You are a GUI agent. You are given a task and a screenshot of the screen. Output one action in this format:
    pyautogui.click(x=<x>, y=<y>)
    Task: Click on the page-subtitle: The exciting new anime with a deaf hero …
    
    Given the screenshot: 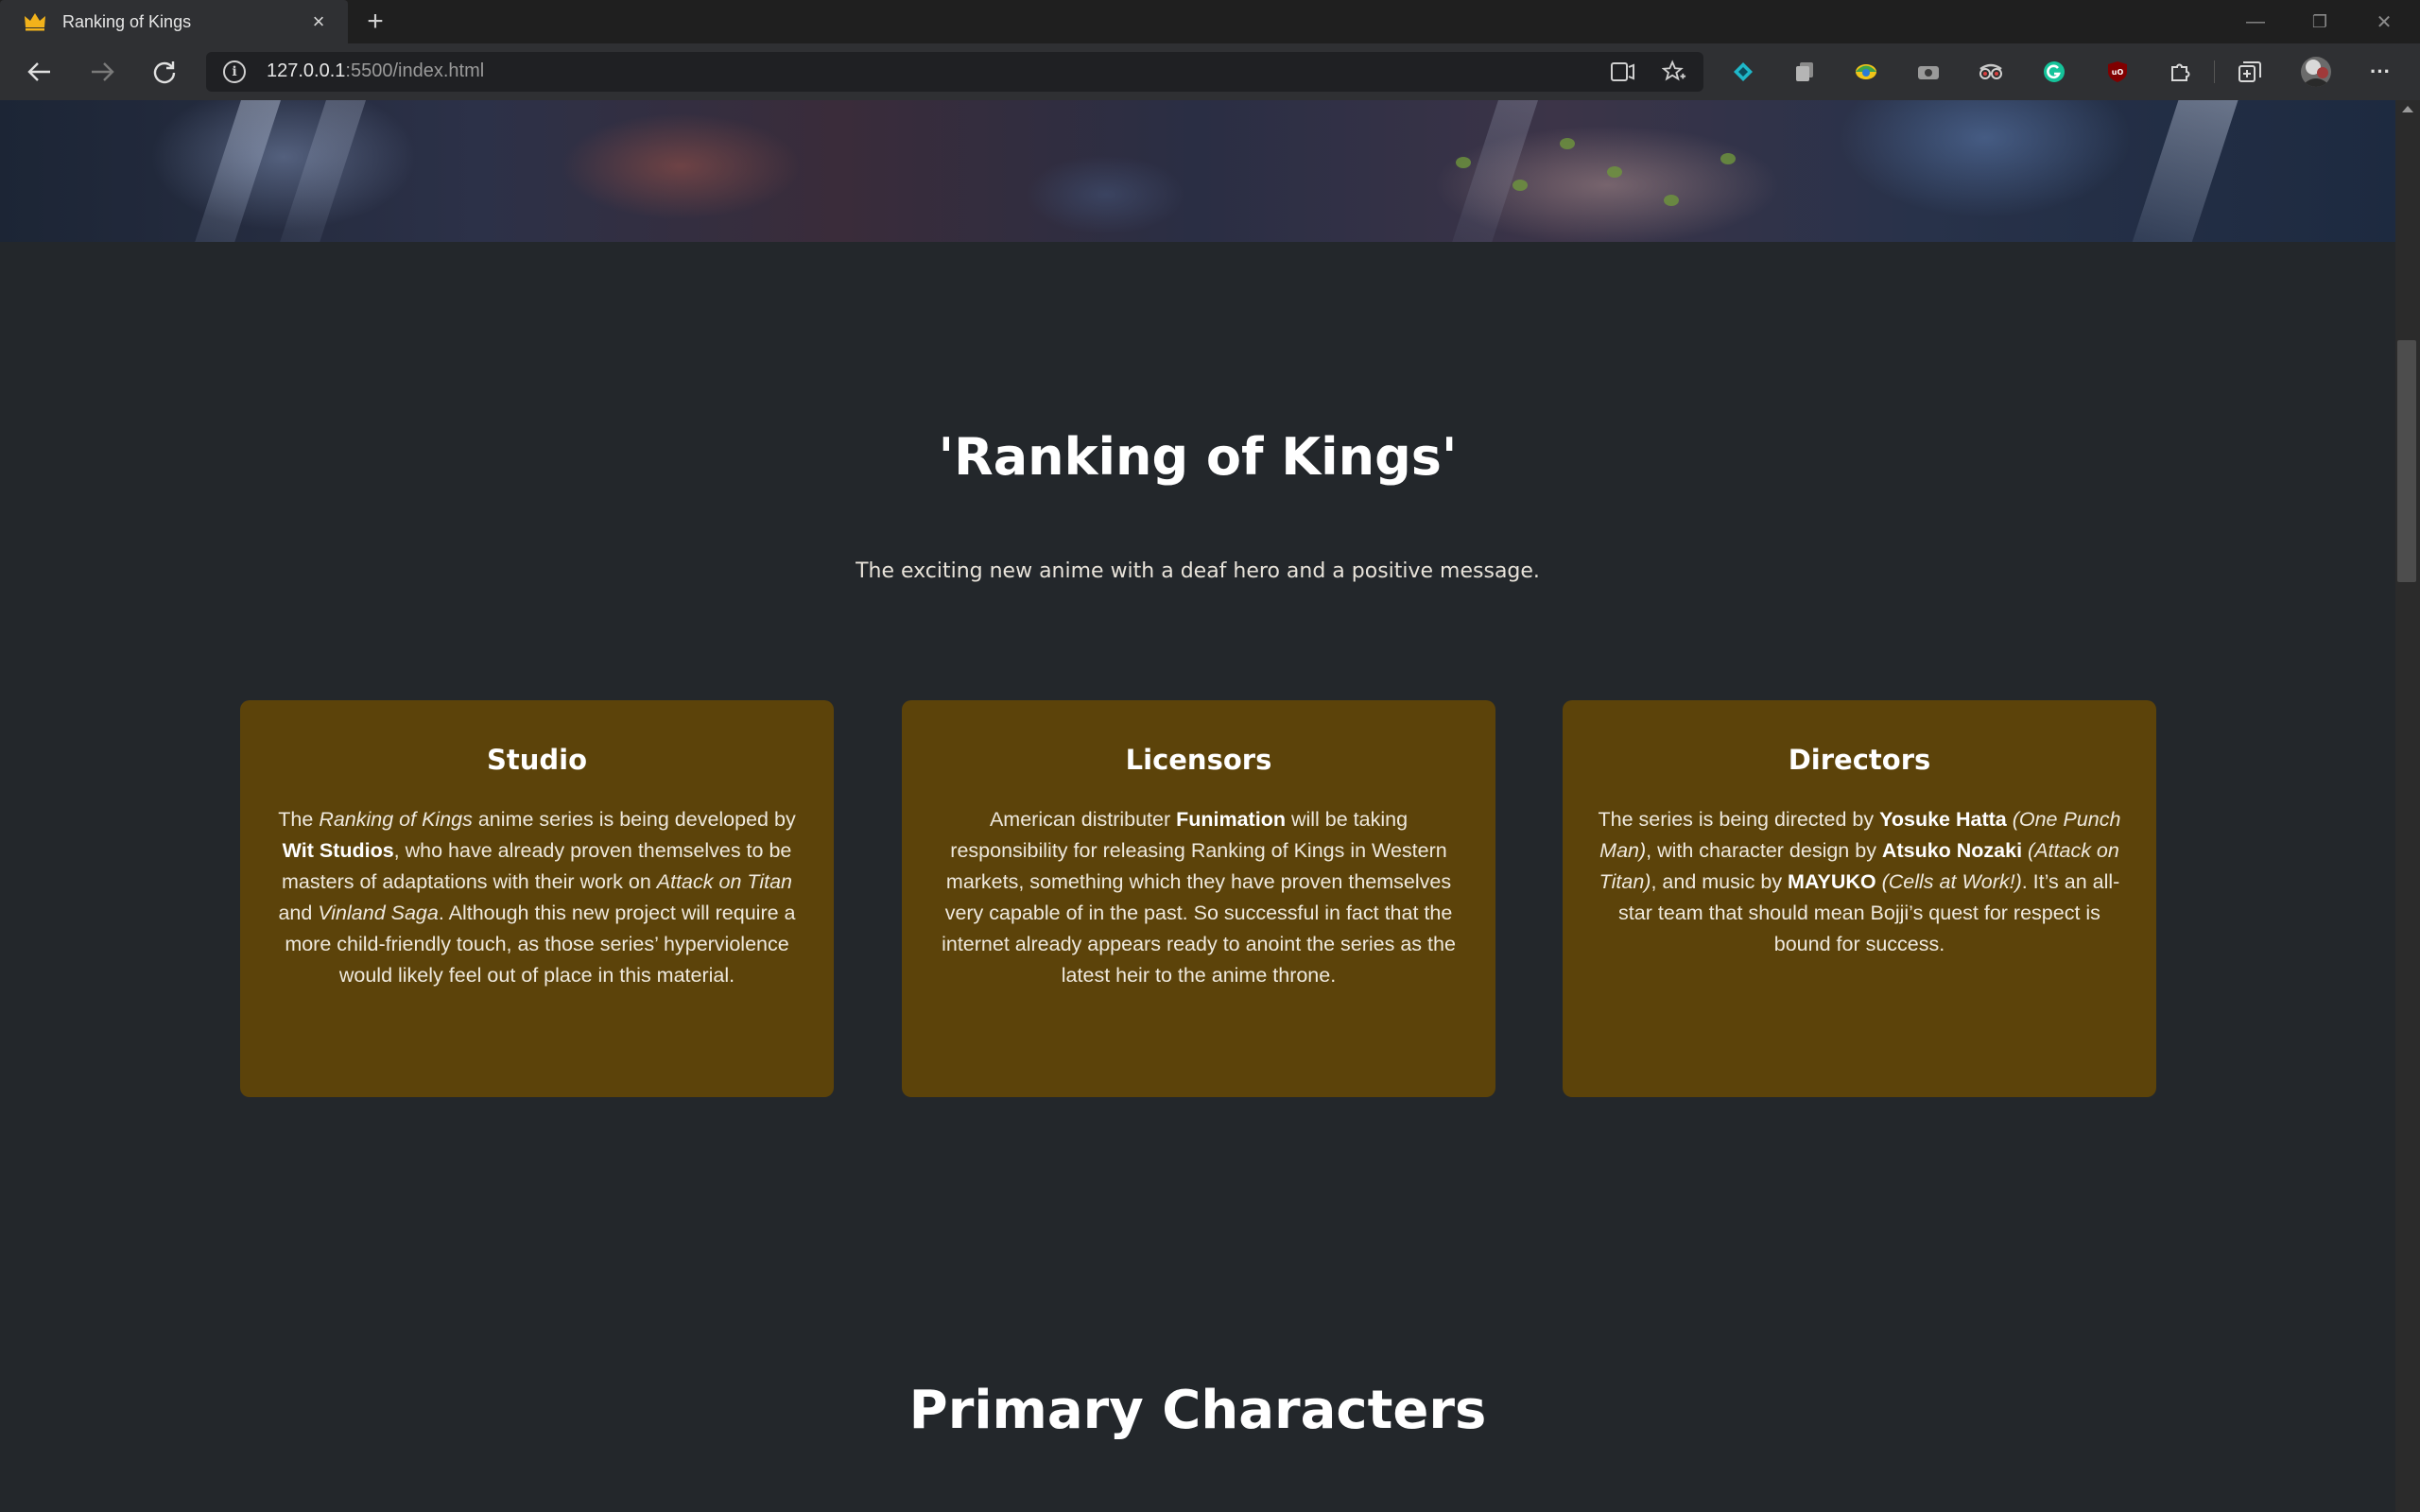 What is the action you would take?
    pyautogui.click(x=1198, y=571)
    